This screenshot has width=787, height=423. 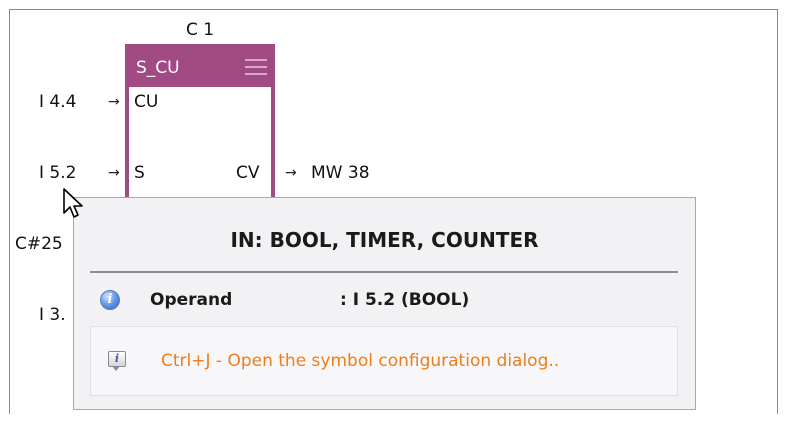 What do you see at coordinates (158, 68) in the screenshot?
I see `block-type-name: S_CU` at bounding box center [158, 68].